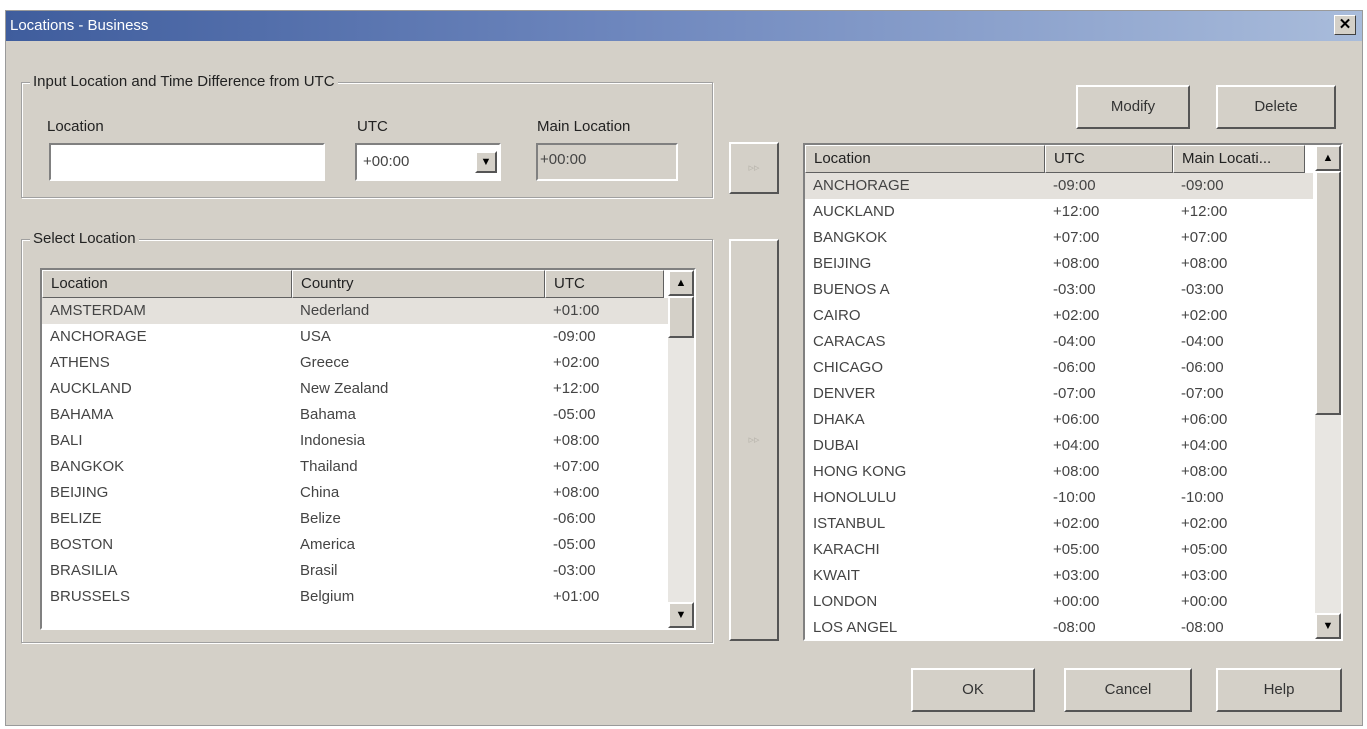 This screenshot has height=729, width=1367. I want to click on cell-country: New Zealand, so click(344, 388).